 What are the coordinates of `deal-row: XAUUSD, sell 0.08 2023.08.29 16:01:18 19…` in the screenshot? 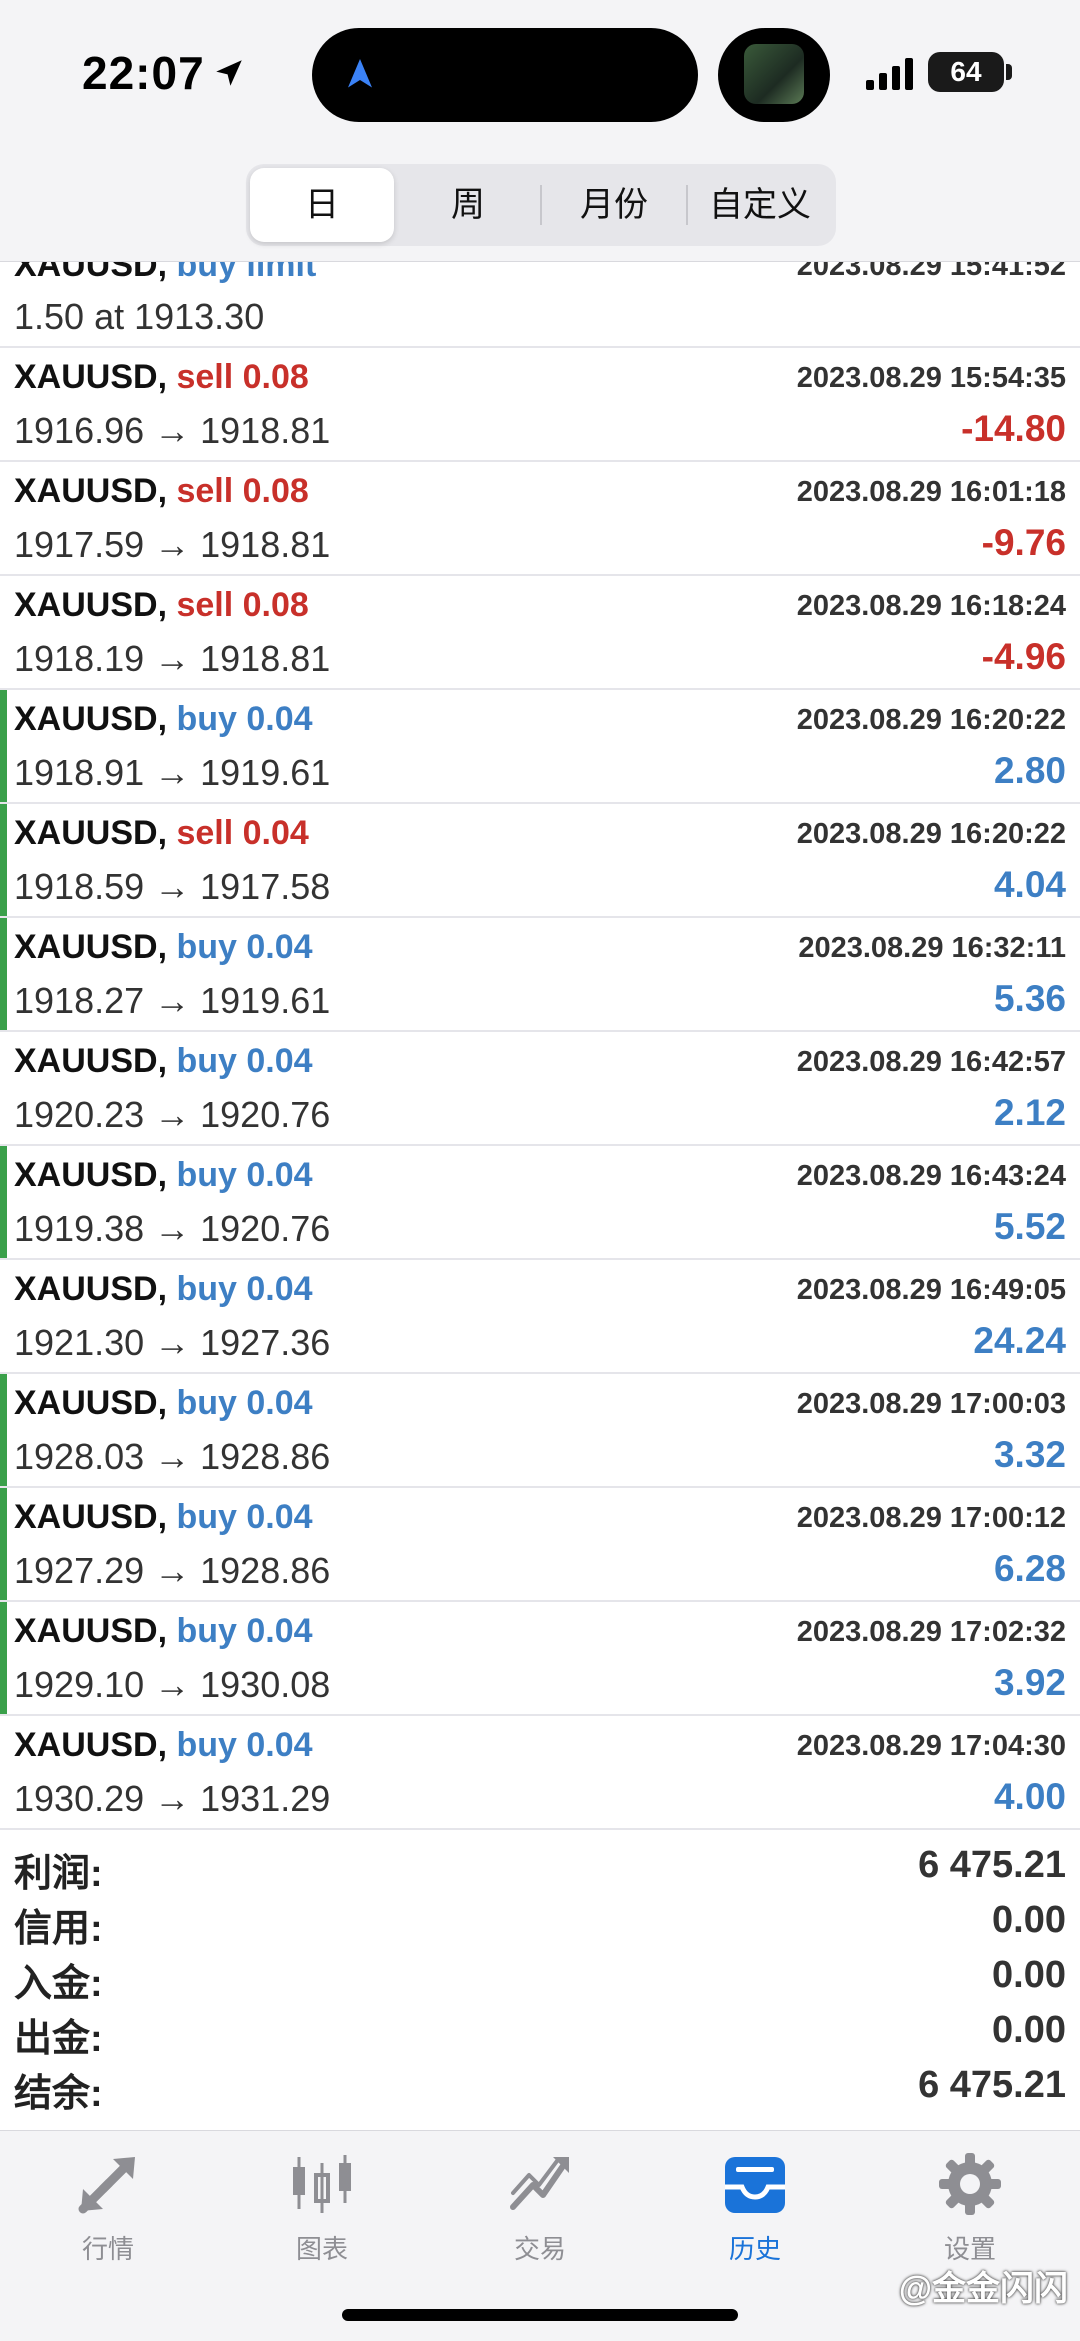 It's located at (540, 519).